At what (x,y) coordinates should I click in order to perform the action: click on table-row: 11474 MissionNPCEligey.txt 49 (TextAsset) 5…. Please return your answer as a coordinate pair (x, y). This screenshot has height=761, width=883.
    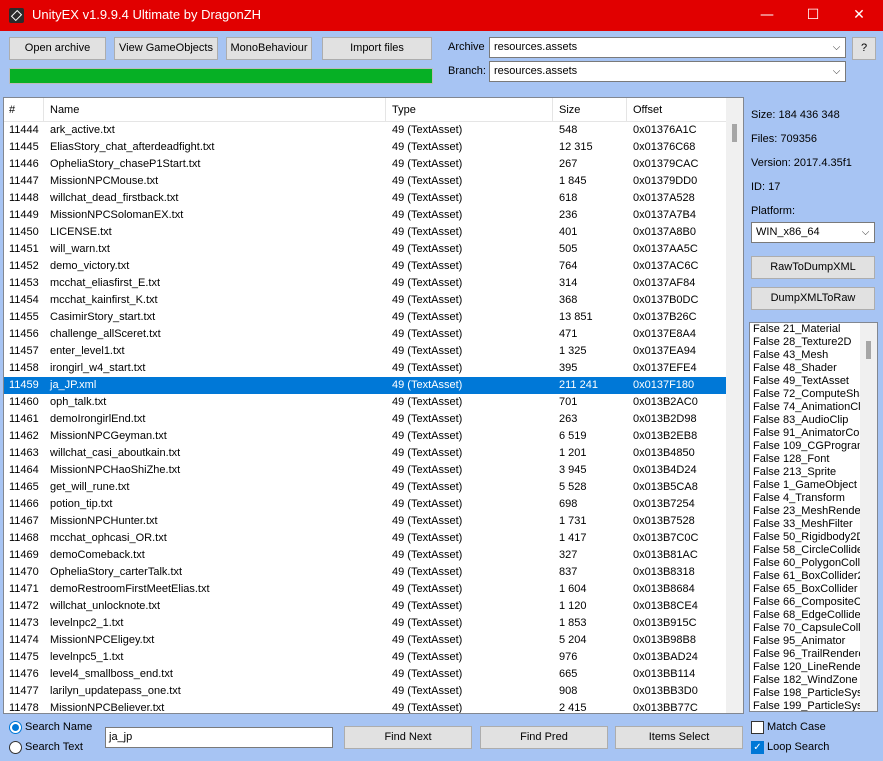
    Looking at the image, I should click on (365, 640).